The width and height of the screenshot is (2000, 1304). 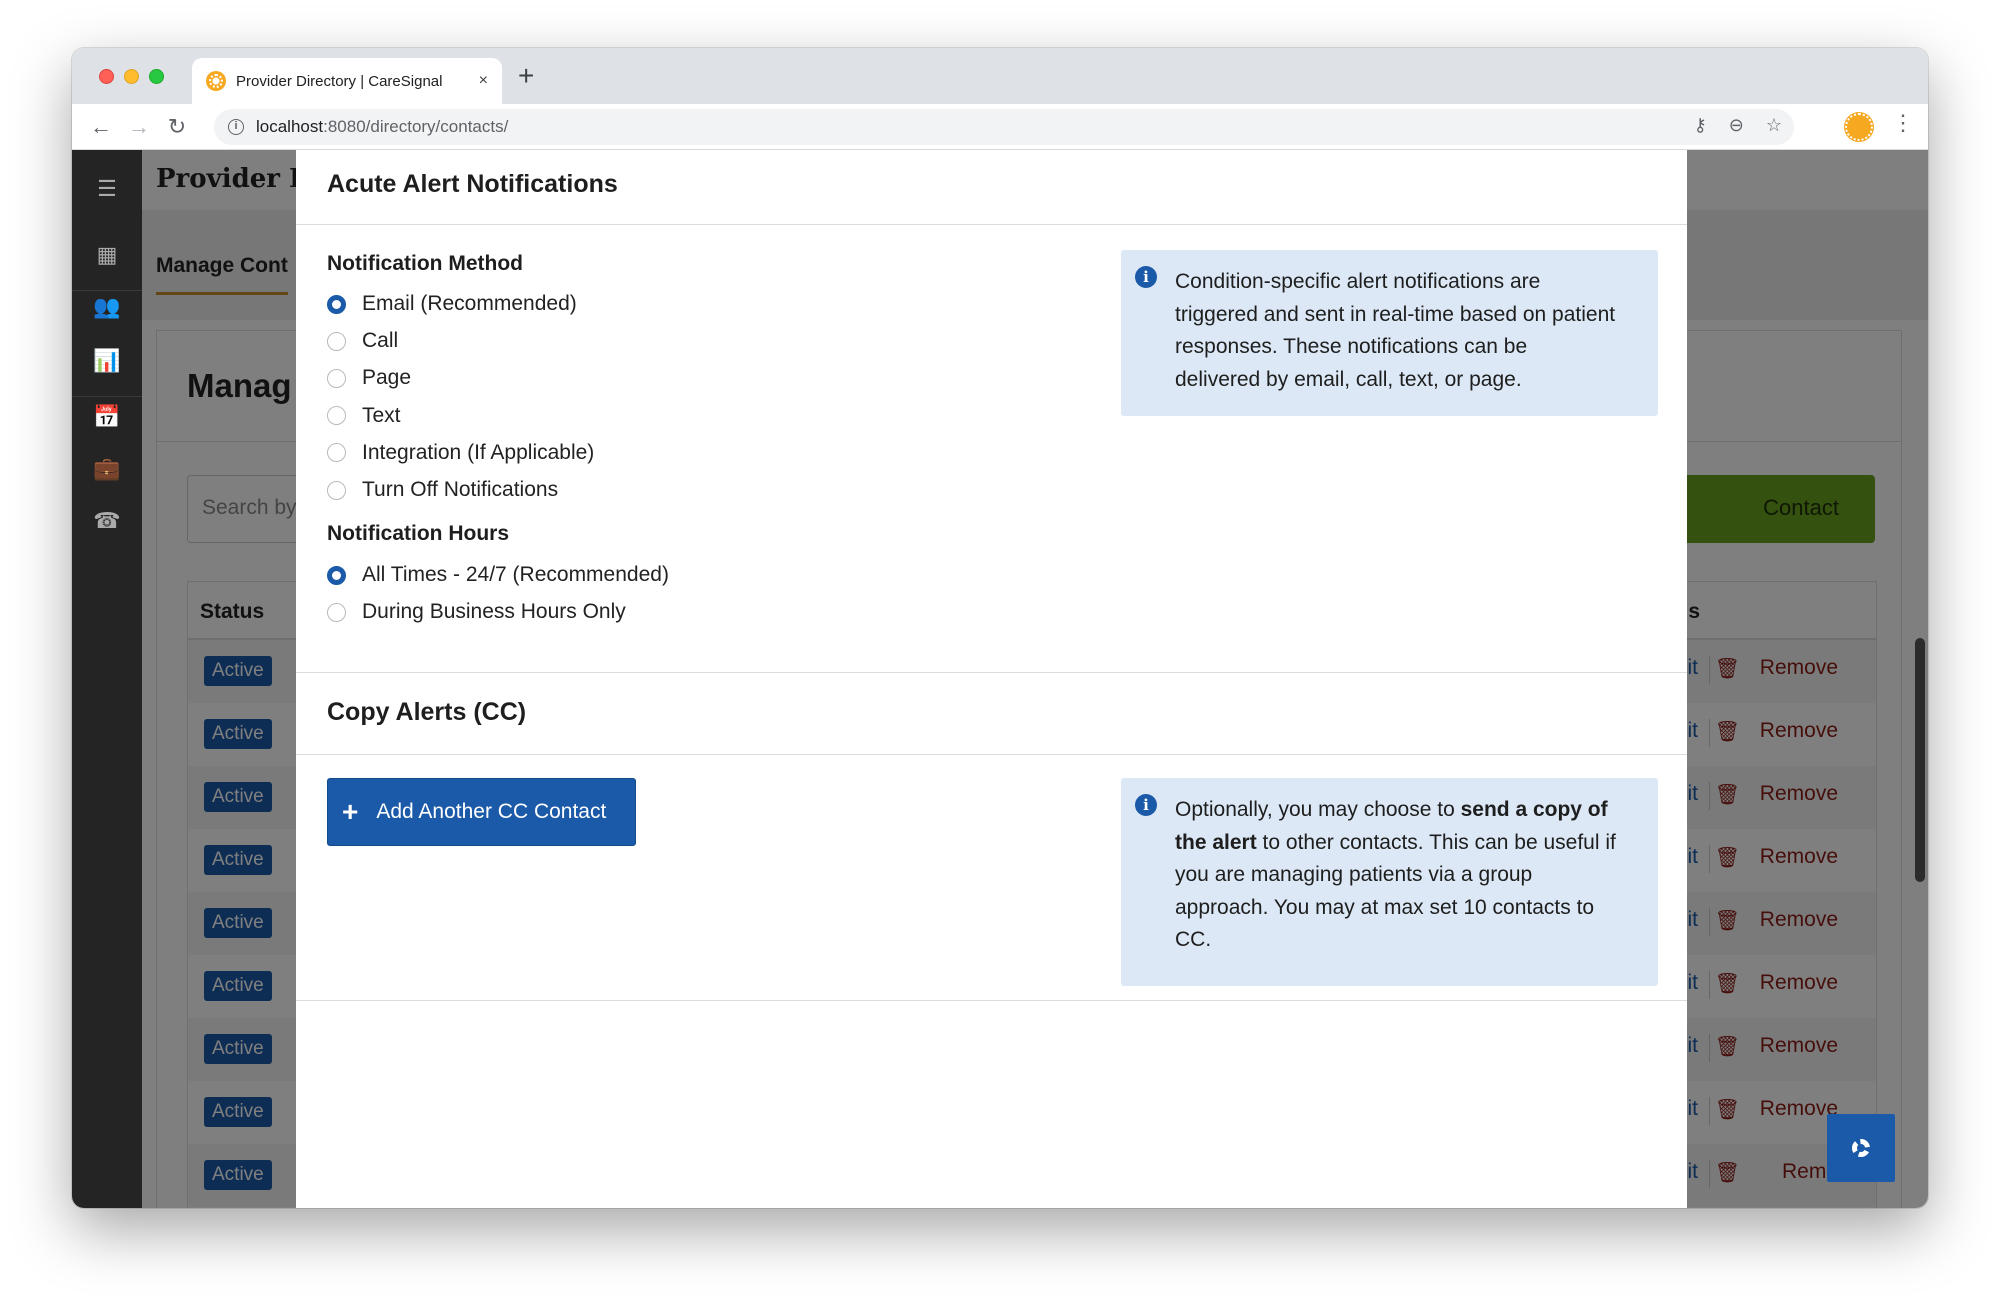 I want to click on analytics-chart-icon: 📊, so click(x=107, y=361).